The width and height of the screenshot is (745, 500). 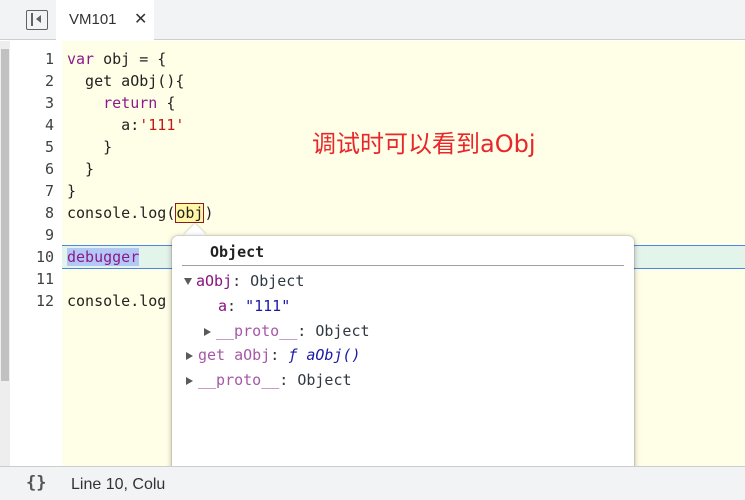 I want to click on property-row-aobj: aObj: Object, so click(x=244, y=281).